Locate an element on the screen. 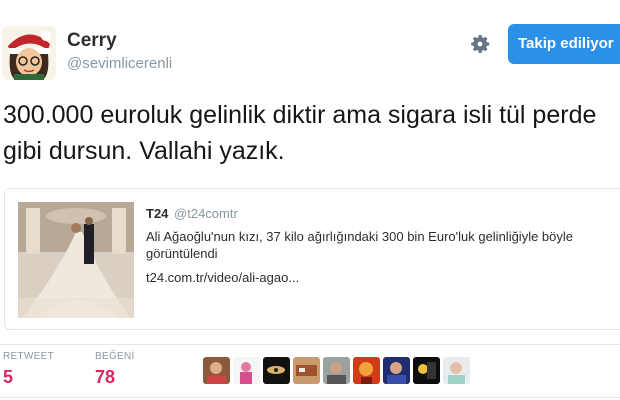  follow-button: Takip ediliyor is located at coordinates (564, 44).